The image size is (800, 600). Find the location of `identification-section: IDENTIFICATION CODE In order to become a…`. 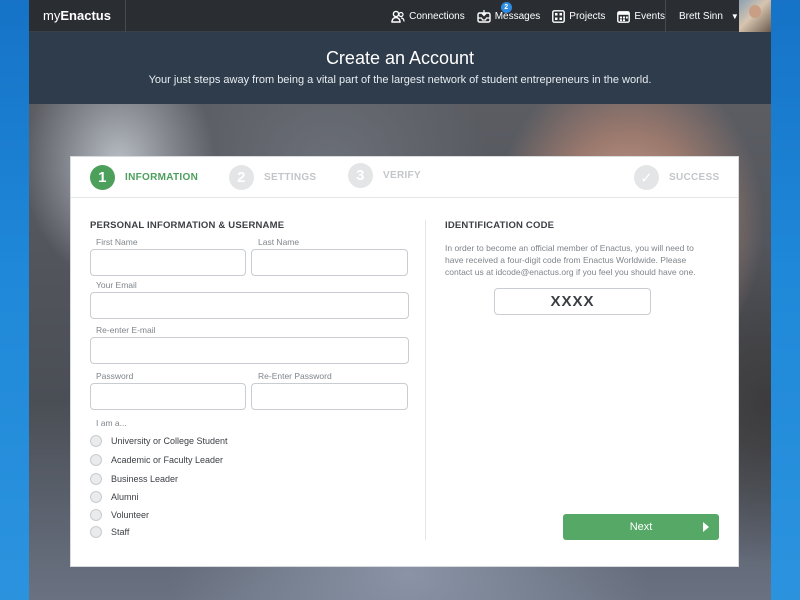

identification-section: IDENTIFICATION CODE In order to become a… is located at coordinates (580, 267).